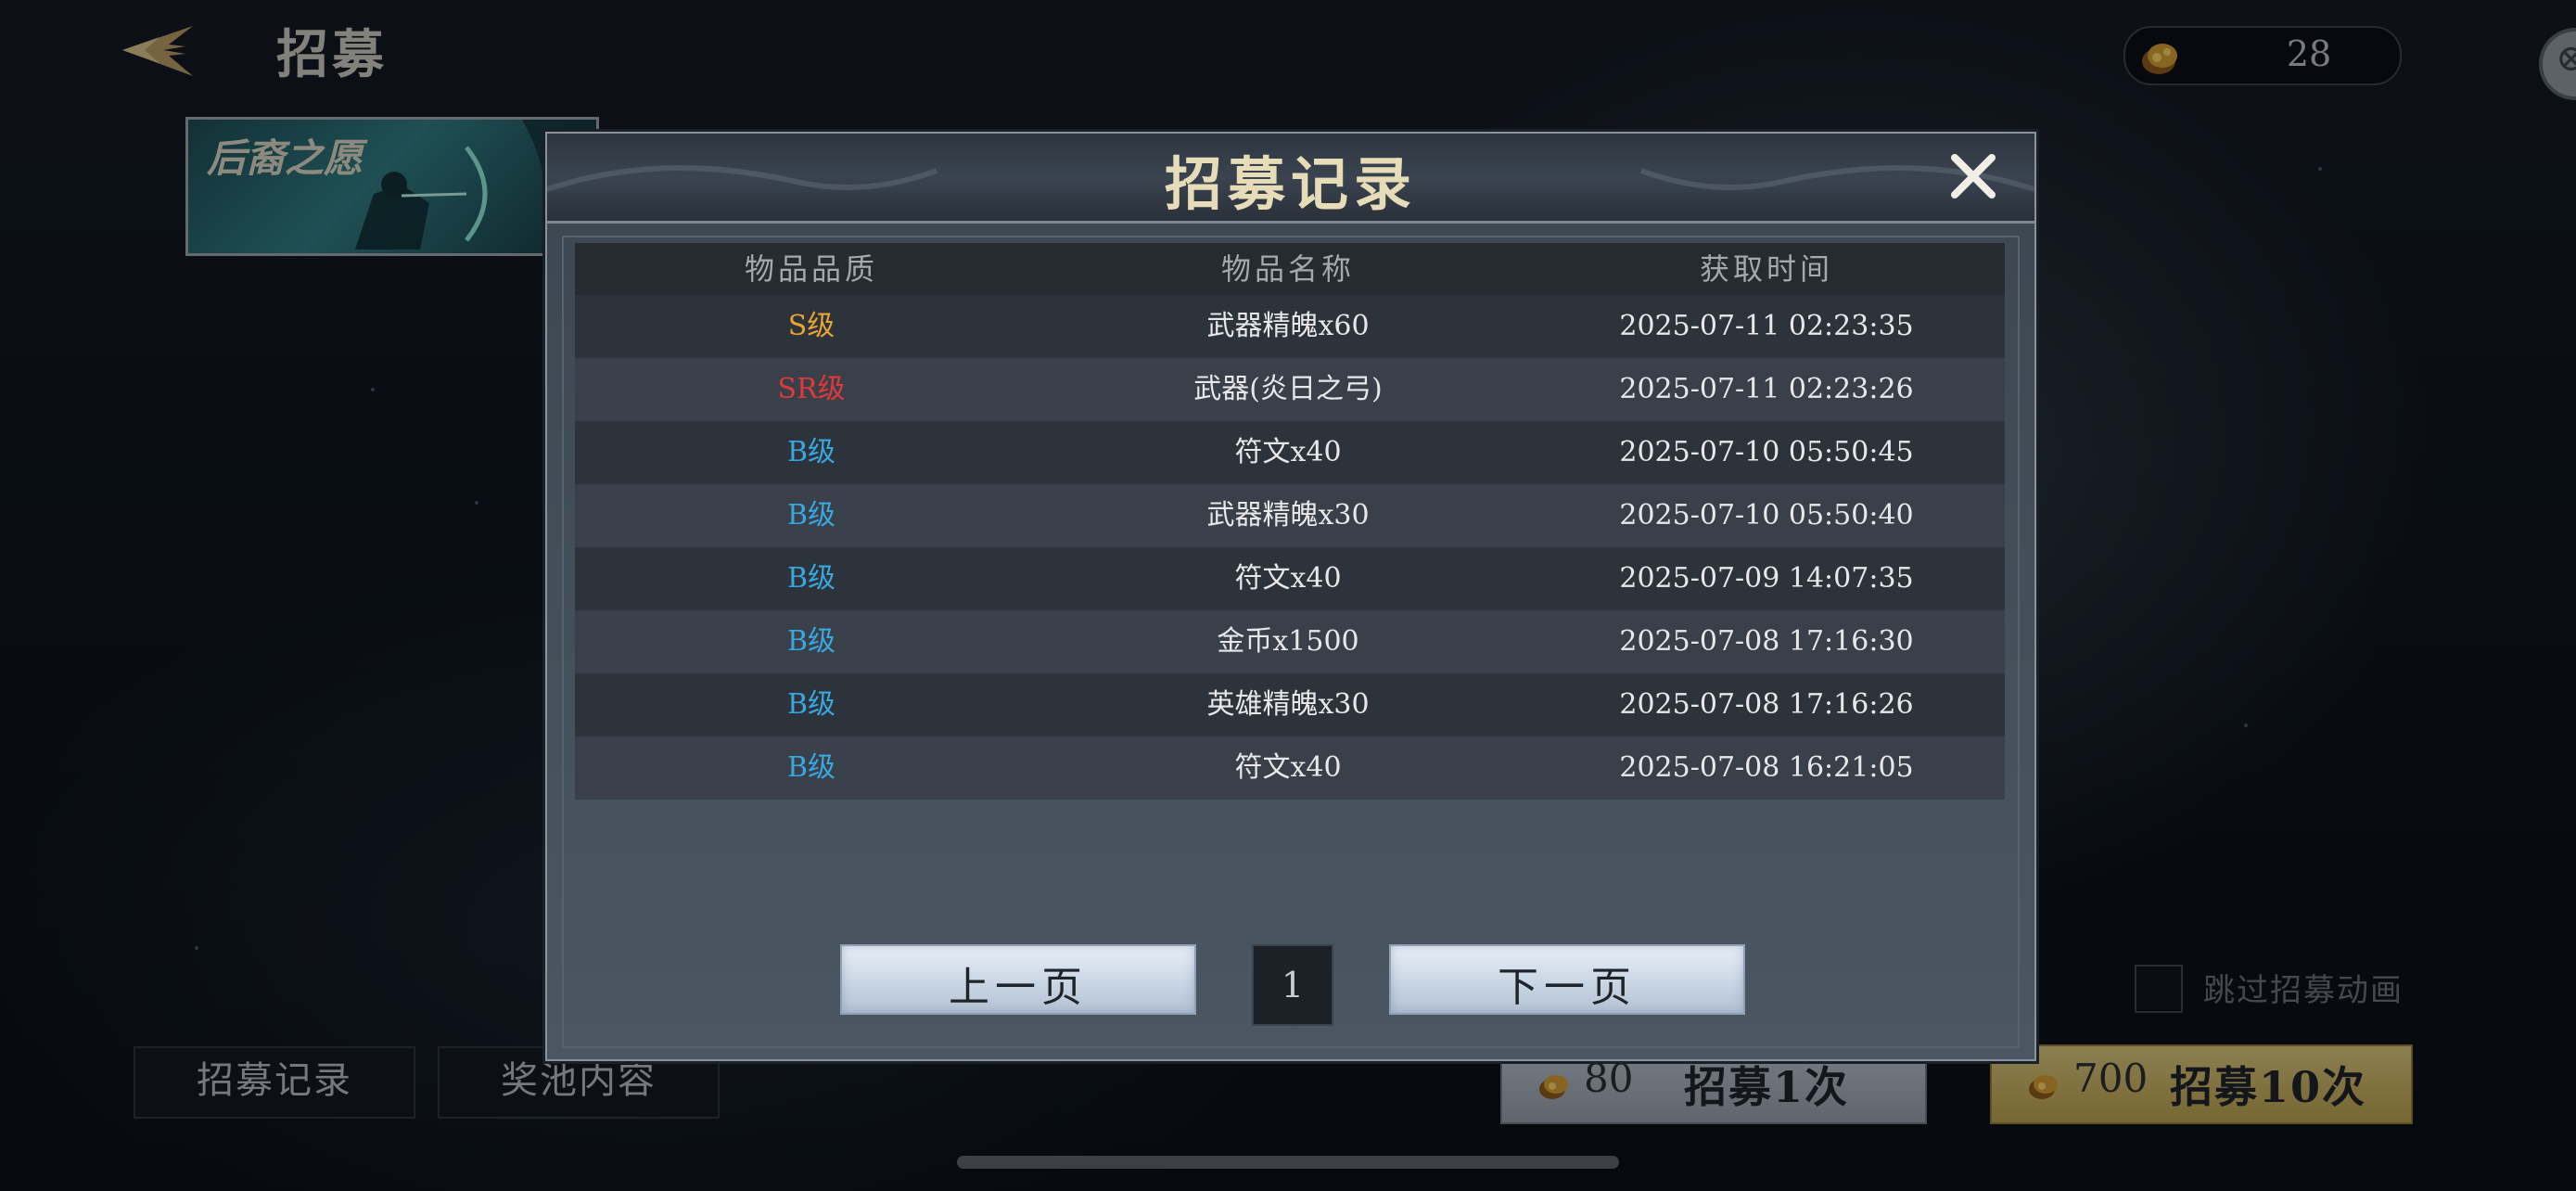 Image resolution: width=2576 pixels, height=1191 pixels. I want to click on table-row: B级 符文x40 2025-07-09 14:07:35, so click(1290, 578).